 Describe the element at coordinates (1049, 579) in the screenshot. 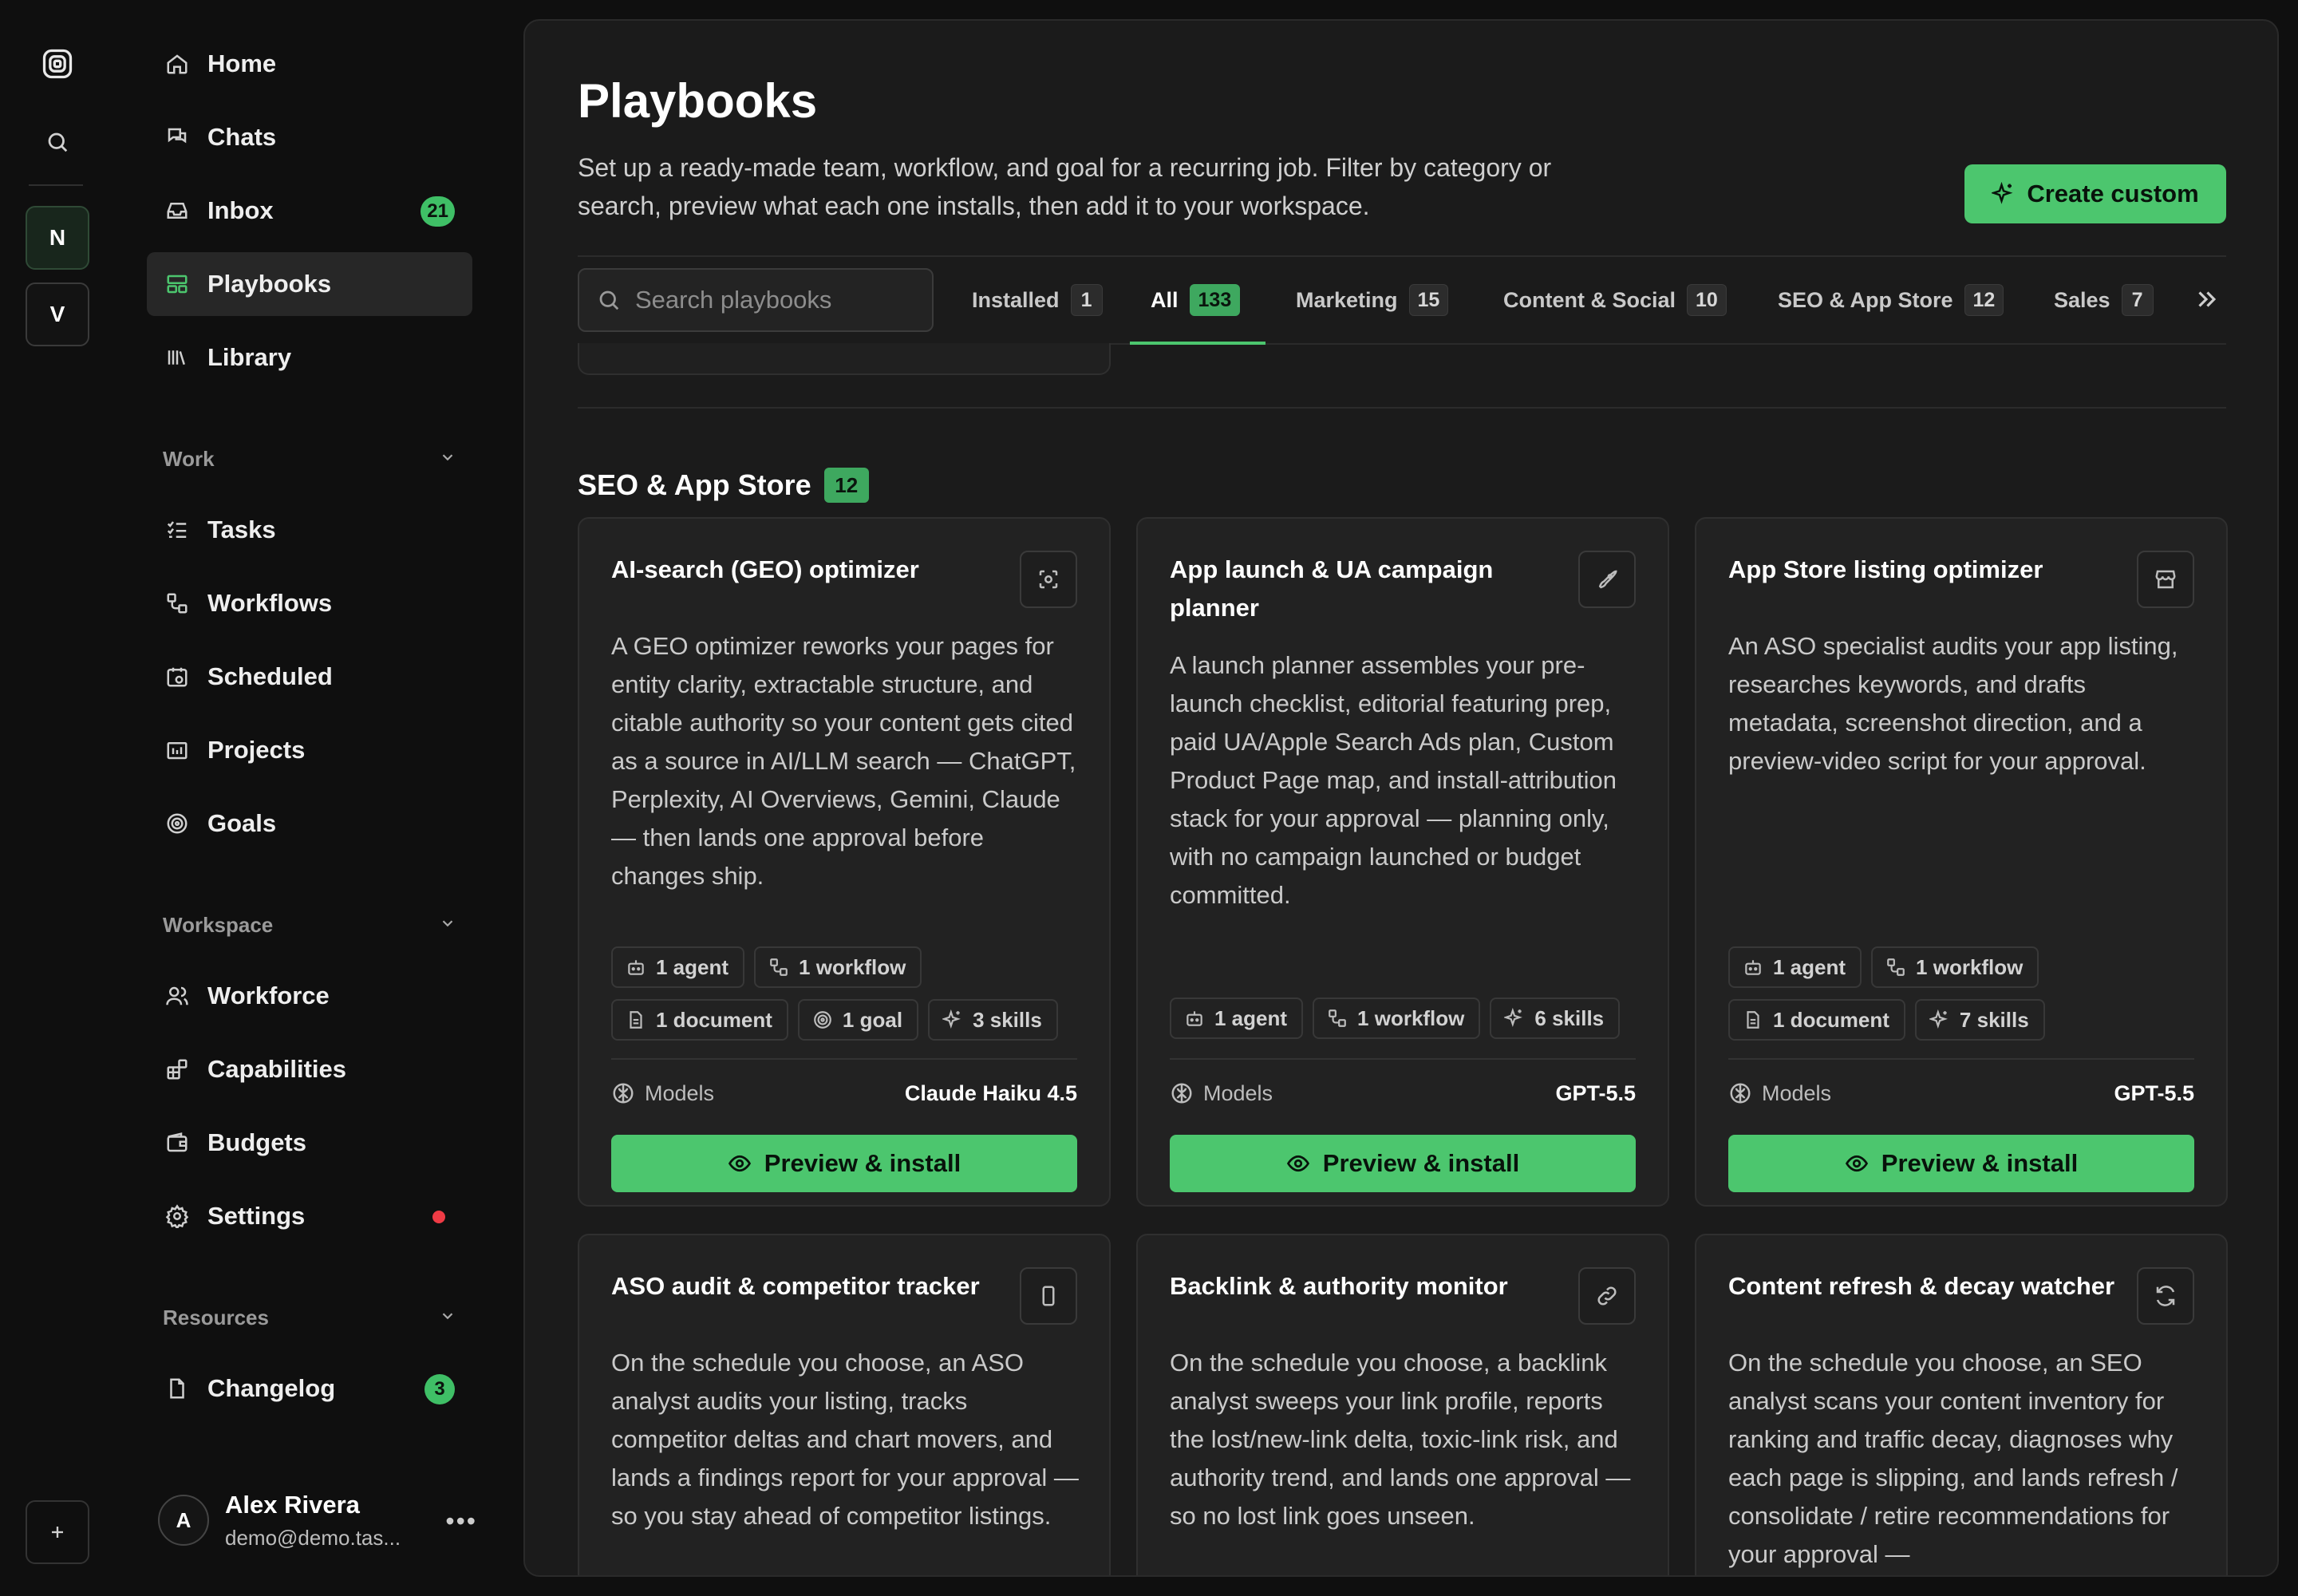

I see `scan-icon` at that location.